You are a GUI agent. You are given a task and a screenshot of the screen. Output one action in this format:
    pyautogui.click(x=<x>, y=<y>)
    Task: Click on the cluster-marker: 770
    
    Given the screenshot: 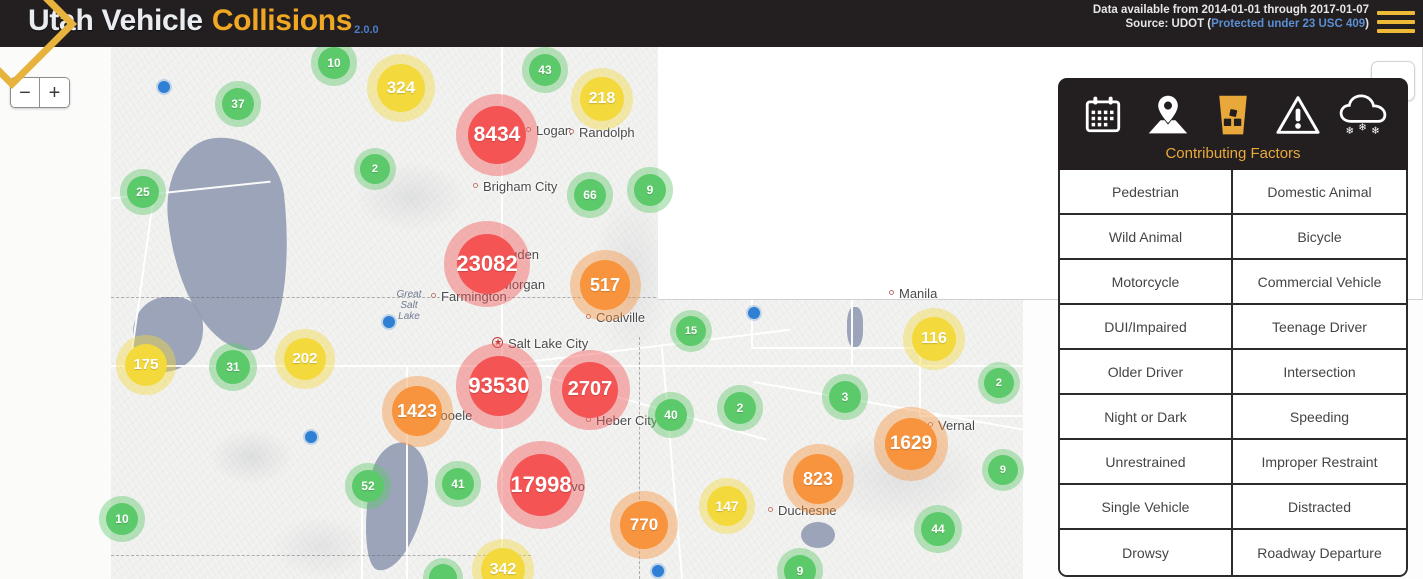 What is the action you would take?
    pyautogui.click(x=644, y=525)
    